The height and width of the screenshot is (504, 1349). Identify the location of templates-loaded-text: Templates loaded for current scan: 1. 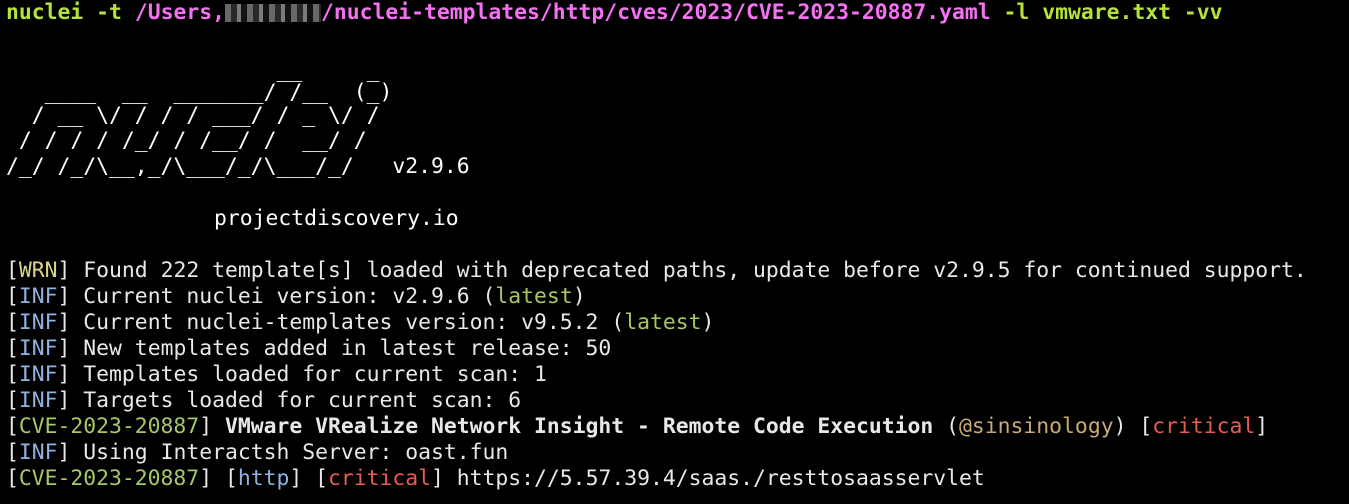
(315, 374).